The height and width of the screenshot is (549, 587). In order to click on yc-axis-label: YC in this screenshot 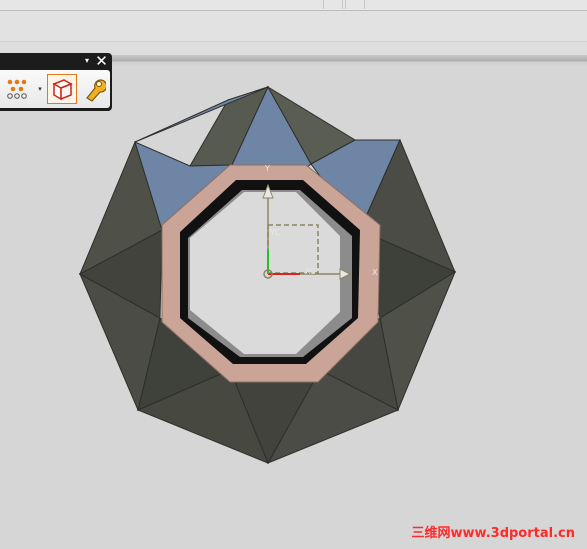, I will do `click(275, 232)`.